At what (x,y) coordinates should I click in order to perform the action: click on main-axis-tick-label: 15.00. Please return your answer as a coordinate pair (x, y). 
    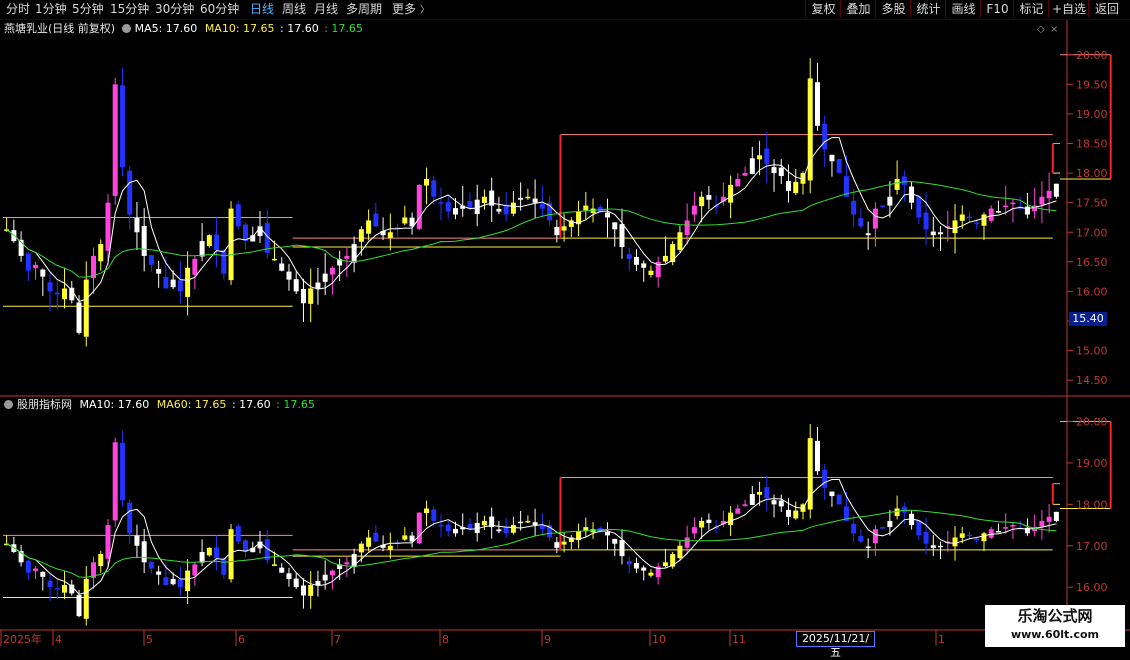
    Looking at the image, I should click on (1092, 351).